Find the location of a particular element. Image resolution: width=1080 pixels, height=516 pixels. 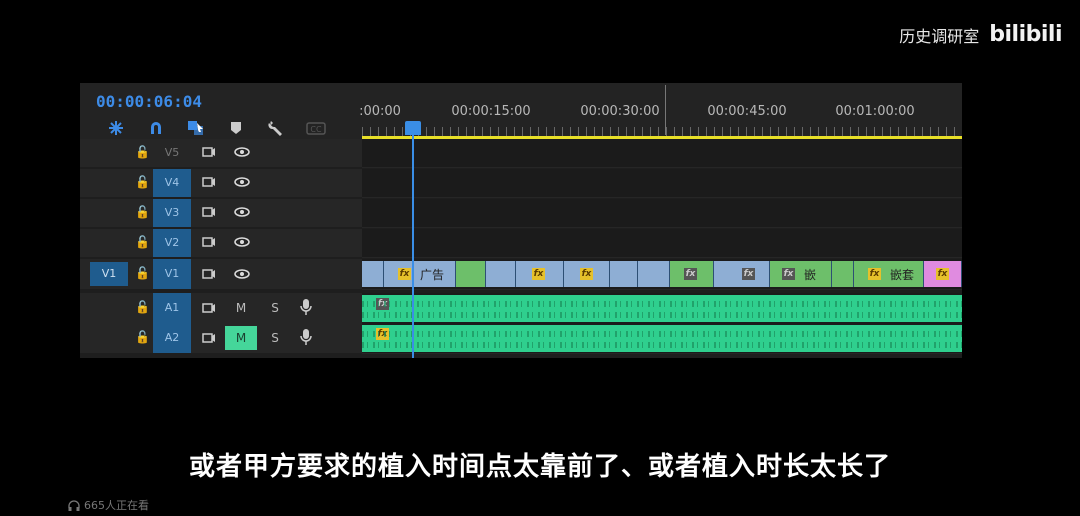

timeline-header: 00:00:06:04 CC is located at coordinates (221, 111).